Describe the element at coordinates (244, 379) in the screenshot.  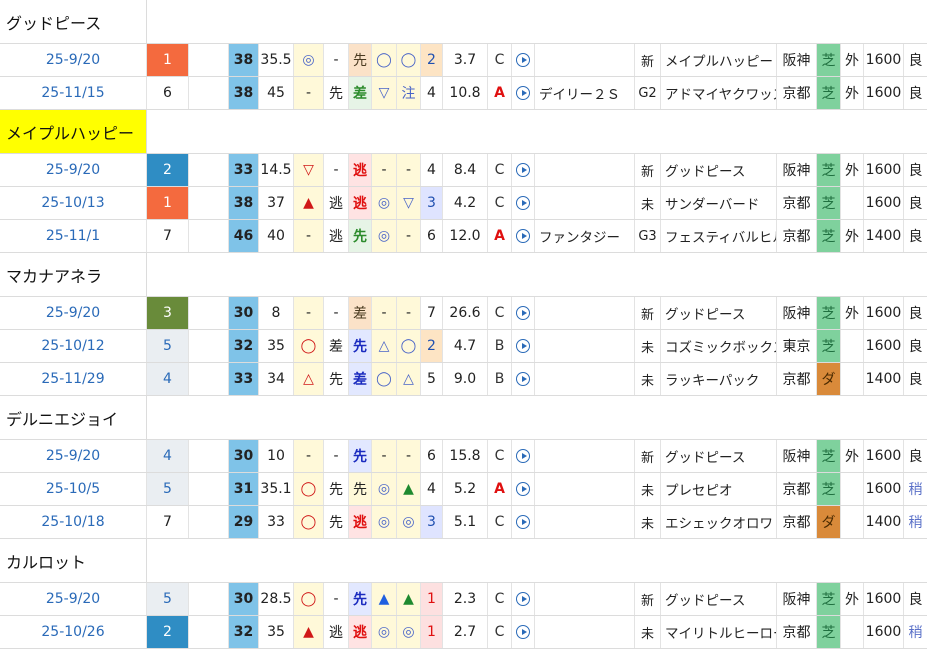
I see `speed-index: 33` at that location.